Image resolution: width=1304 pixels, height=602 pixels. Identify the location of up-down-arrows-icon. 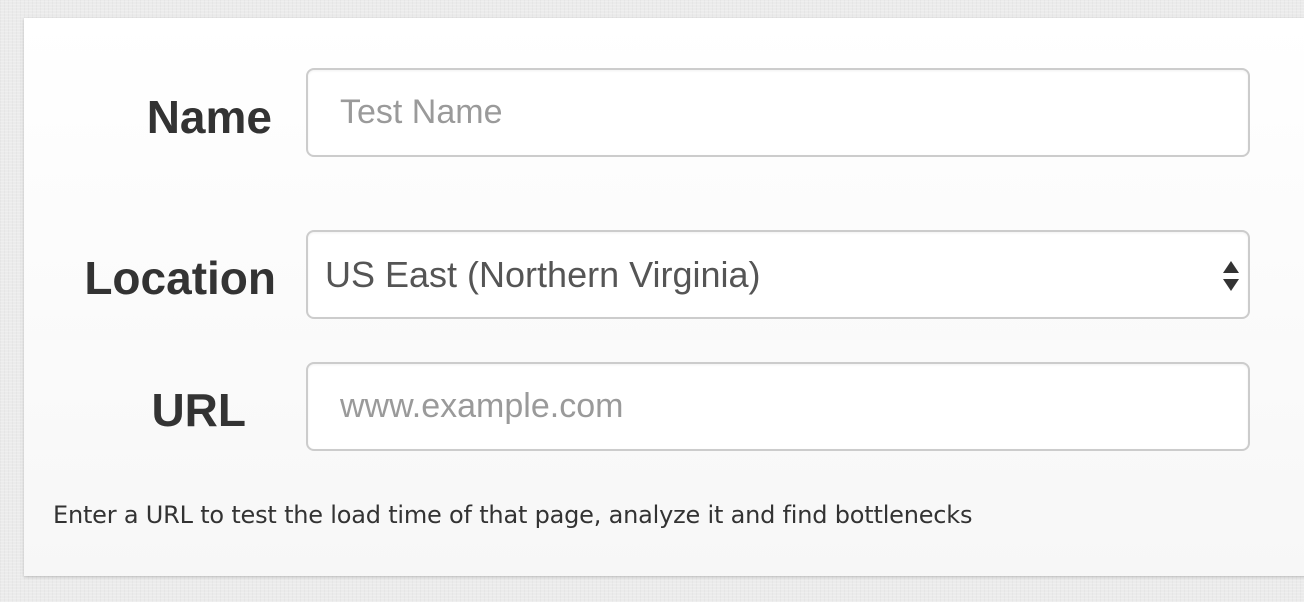
(1231, 276).